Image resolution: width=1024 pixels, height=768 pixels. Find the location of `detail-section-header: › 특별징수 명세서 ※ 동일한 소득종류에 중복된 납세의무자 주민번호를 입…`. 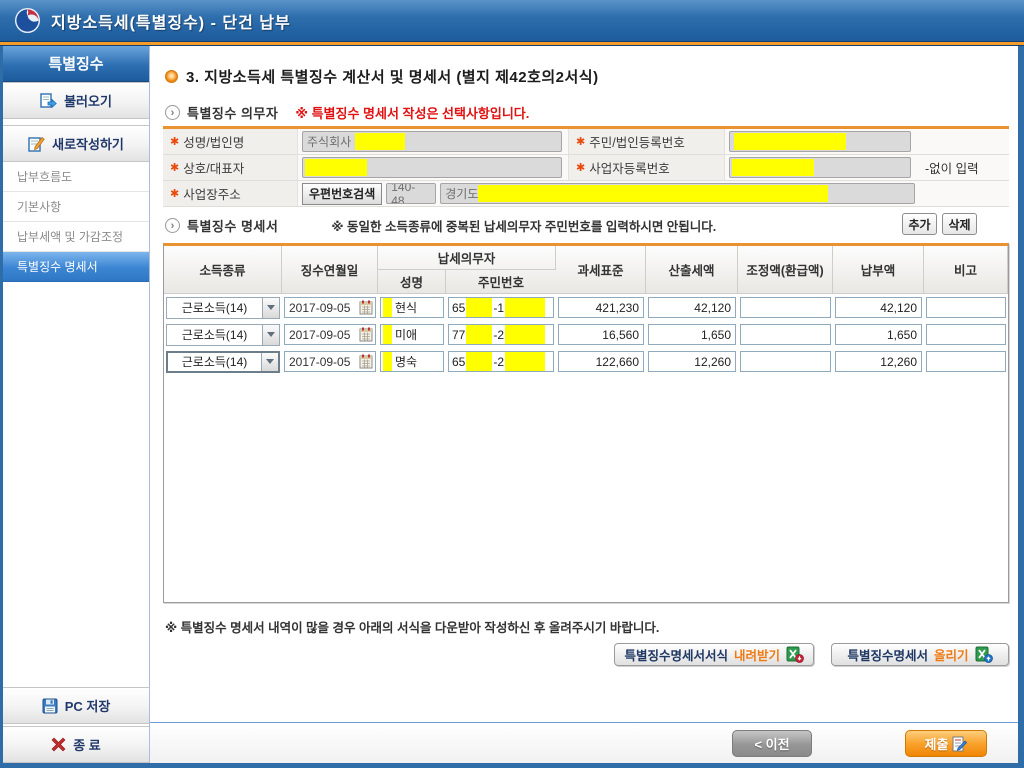

detail-section-header: › 특별징수 명세서 ※ 동일한 소득종류에 중복된 납세의무자 주민번호를 입… is located at coordinates (440, 225).